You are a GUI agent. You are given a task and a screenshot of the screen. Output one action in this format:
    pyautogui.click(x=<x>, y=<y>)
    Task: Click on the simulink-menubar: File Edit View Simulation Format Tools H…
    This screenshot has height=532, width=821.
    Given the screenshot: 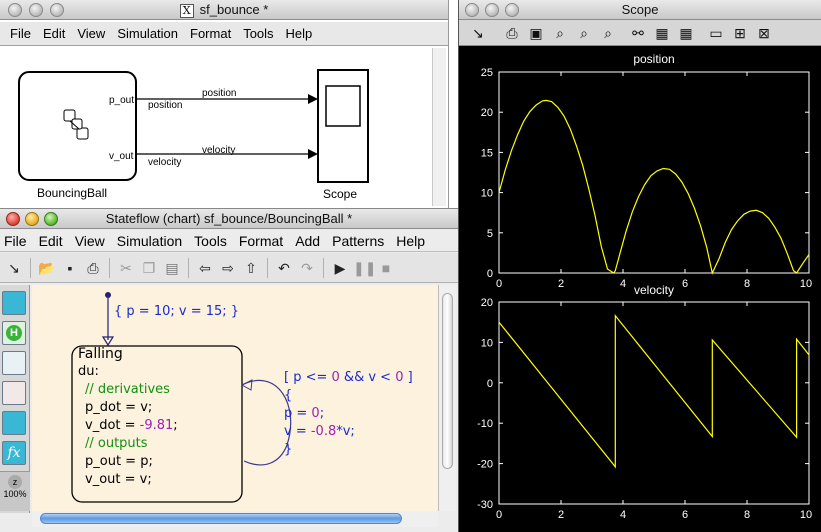 What is the action you would take?
    pyautogui.click(x=224, y=34)
    